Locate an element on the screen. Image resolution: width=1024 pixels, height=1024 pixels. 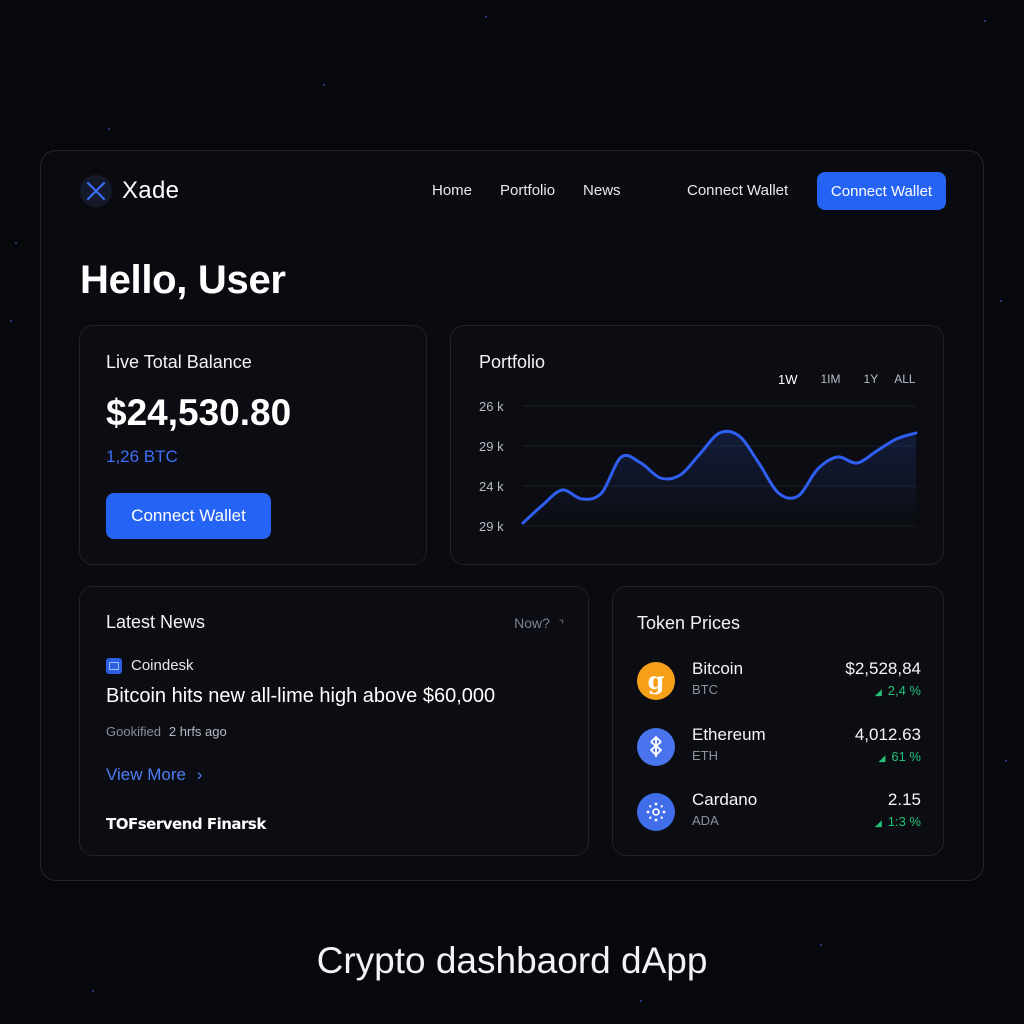
tab-1y: 1Y is located at coordinates (871, 379).